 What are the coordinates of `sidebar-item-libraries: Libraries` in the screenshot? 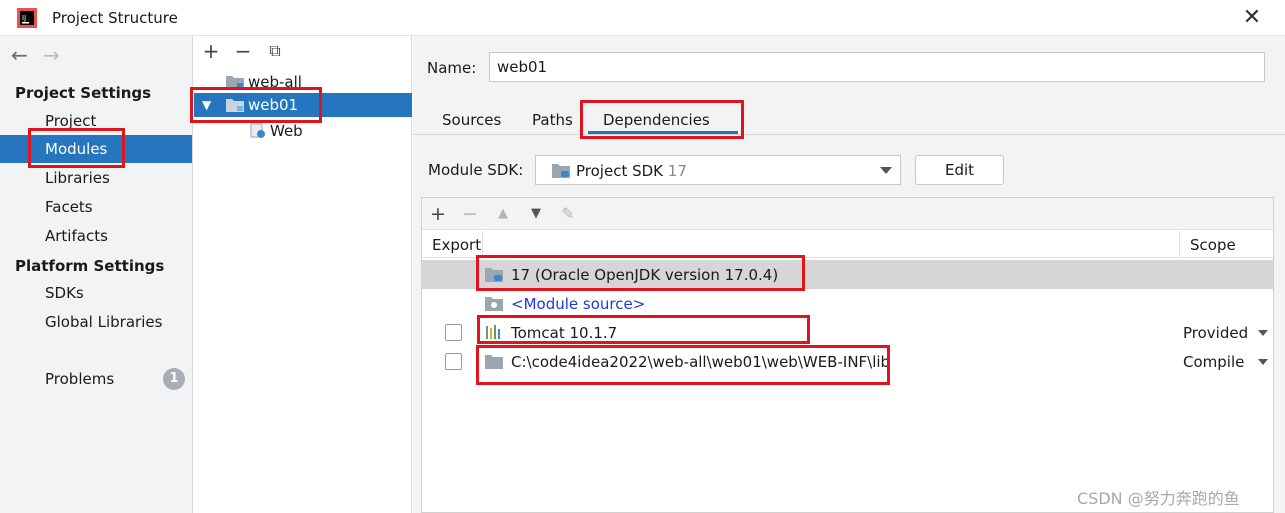 It's located at (96, 178).